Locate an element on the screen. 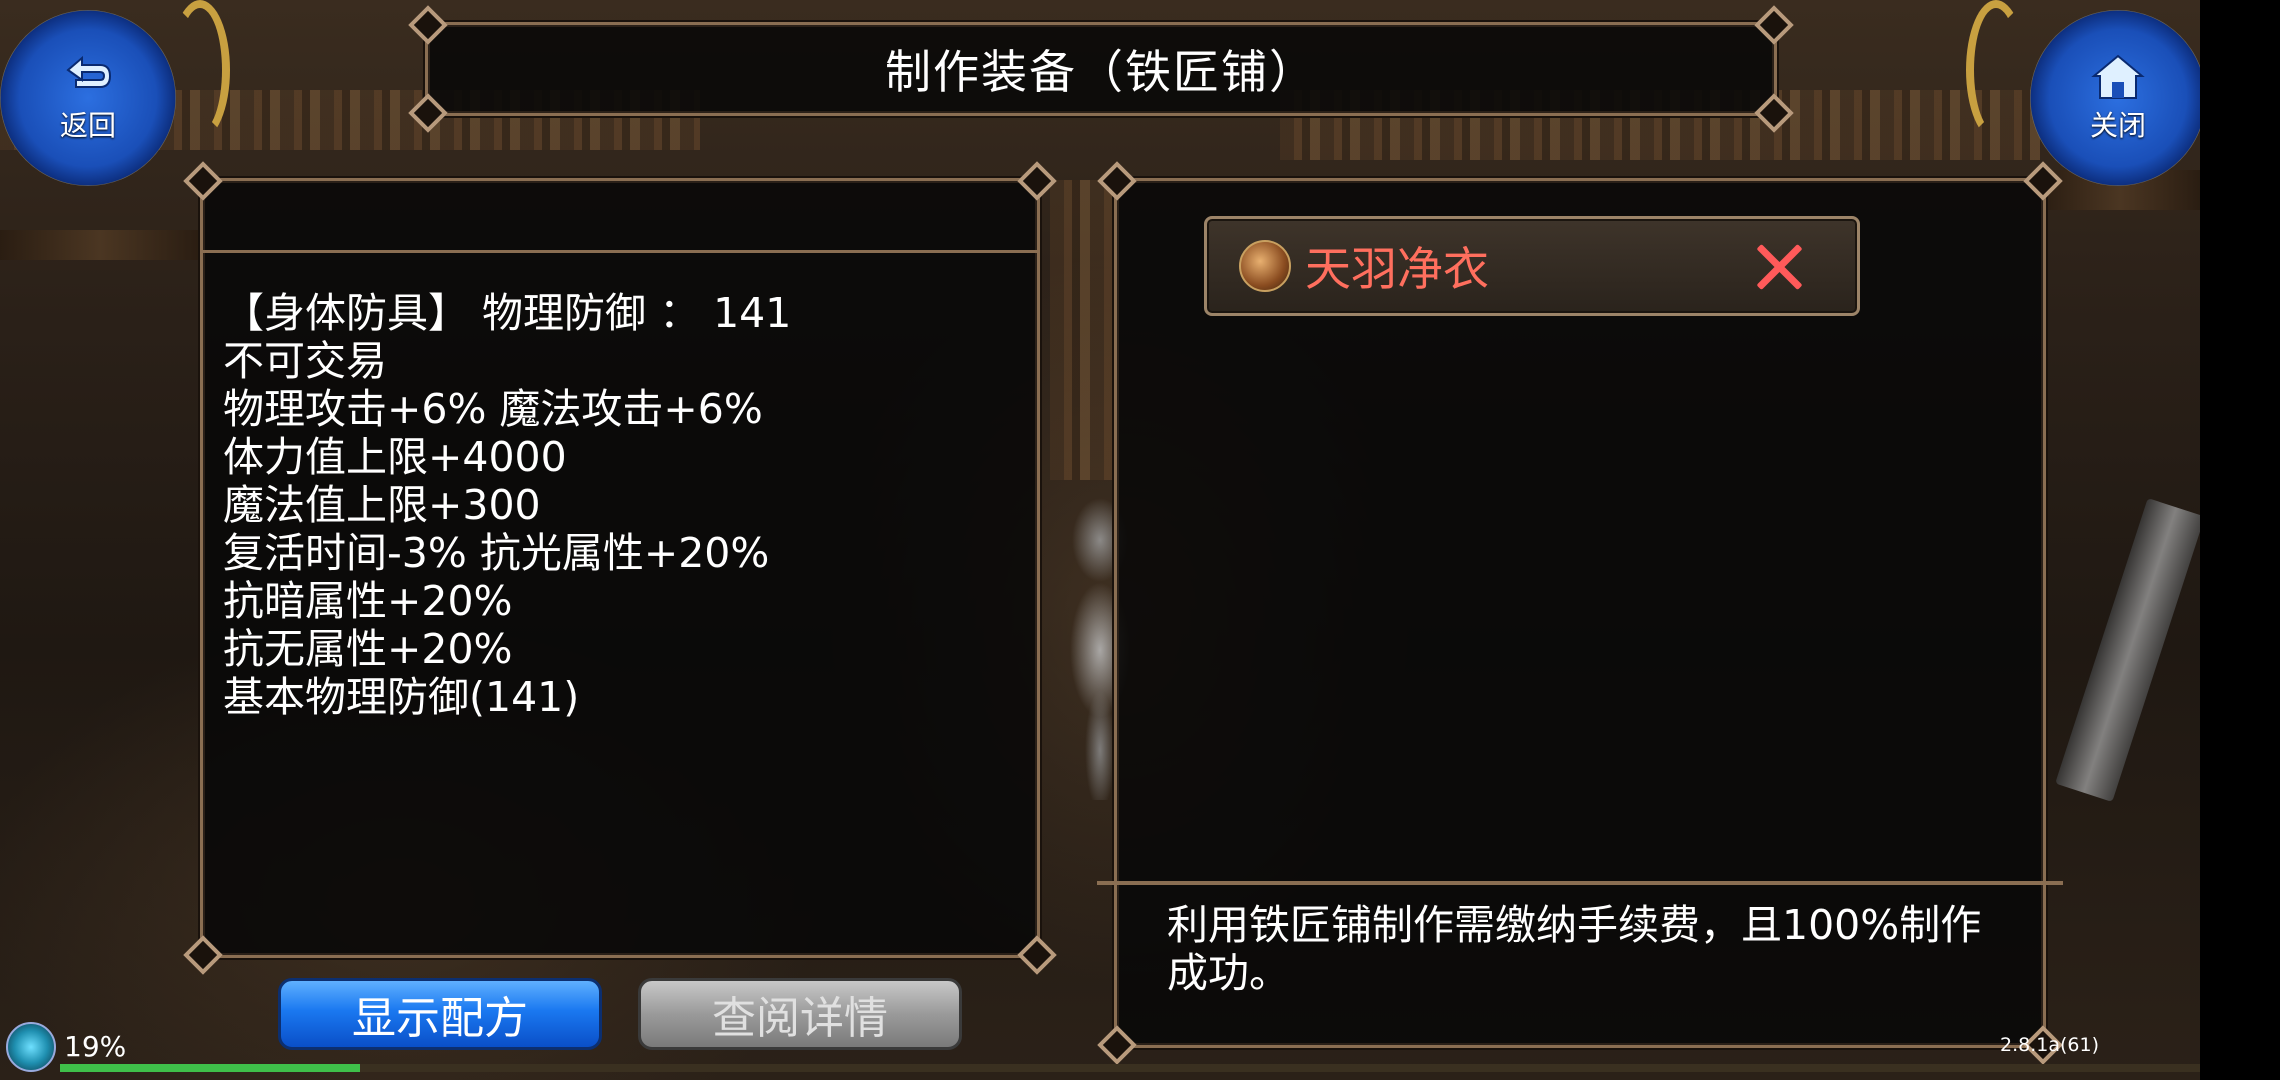  stat-line: 抗暗属性+20% is located at coordinates (368, 601).